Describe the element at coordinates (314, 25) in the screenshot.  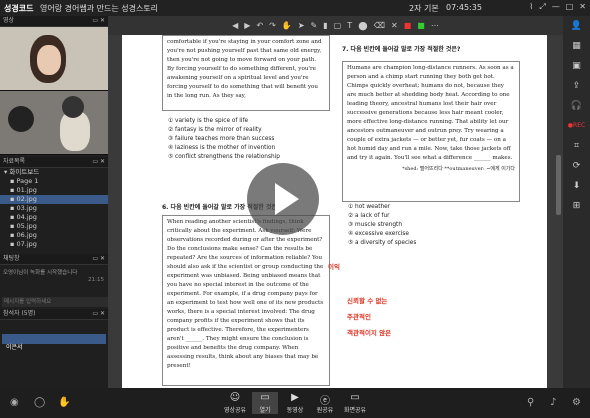
I see `pen-icon: ✎` at that location.